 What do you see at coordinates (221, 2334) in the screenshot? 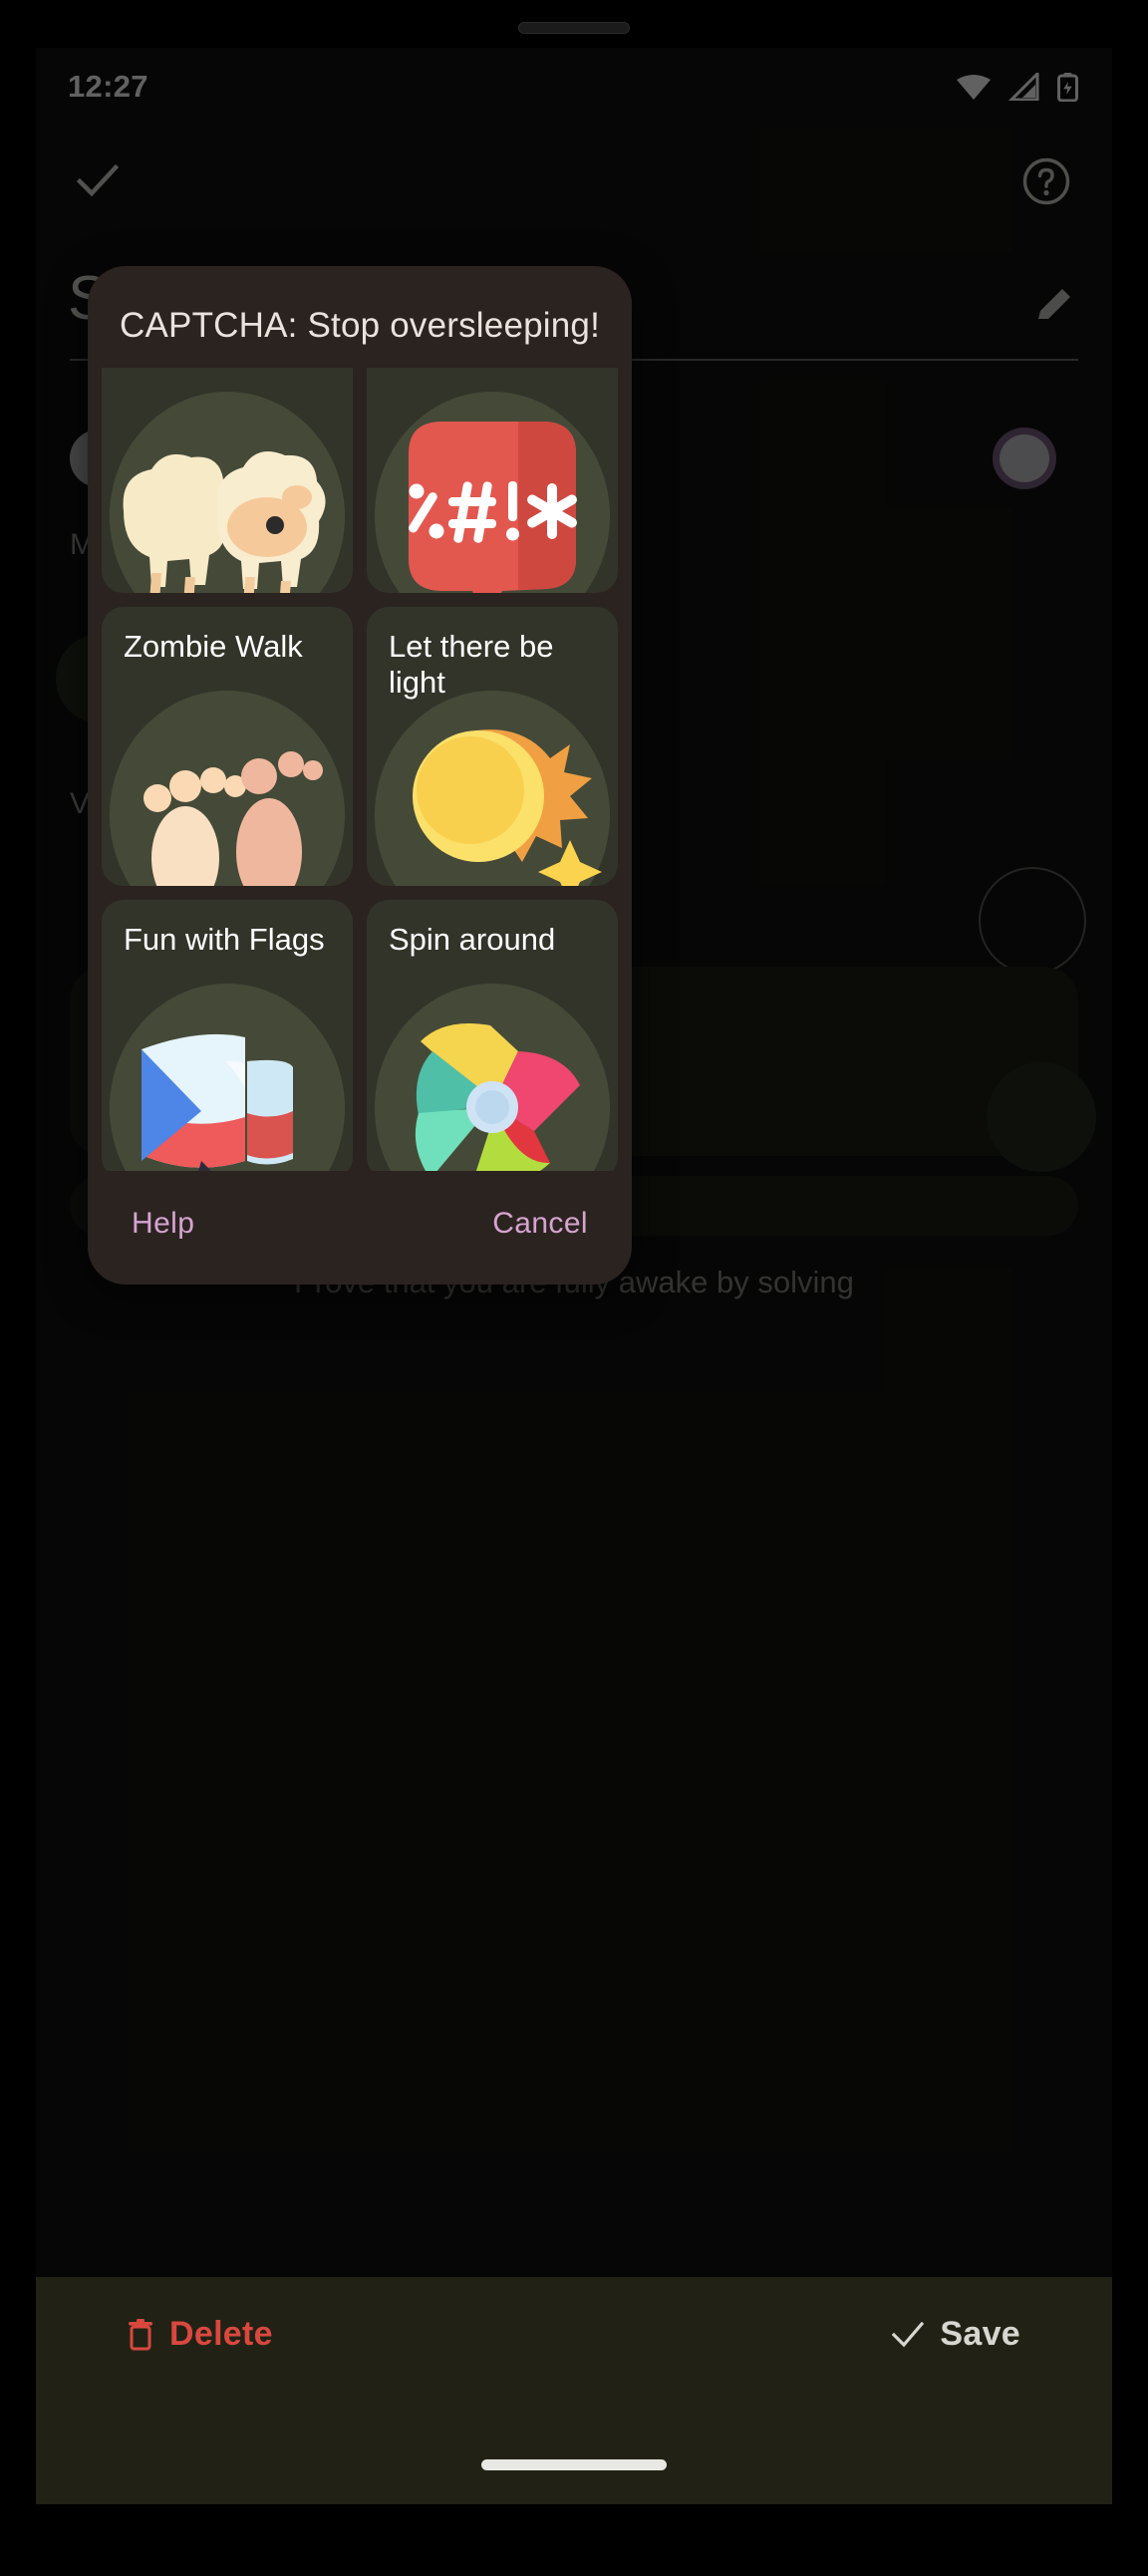
I see `delete-label: Delete` at bounding box center [221, 2334].